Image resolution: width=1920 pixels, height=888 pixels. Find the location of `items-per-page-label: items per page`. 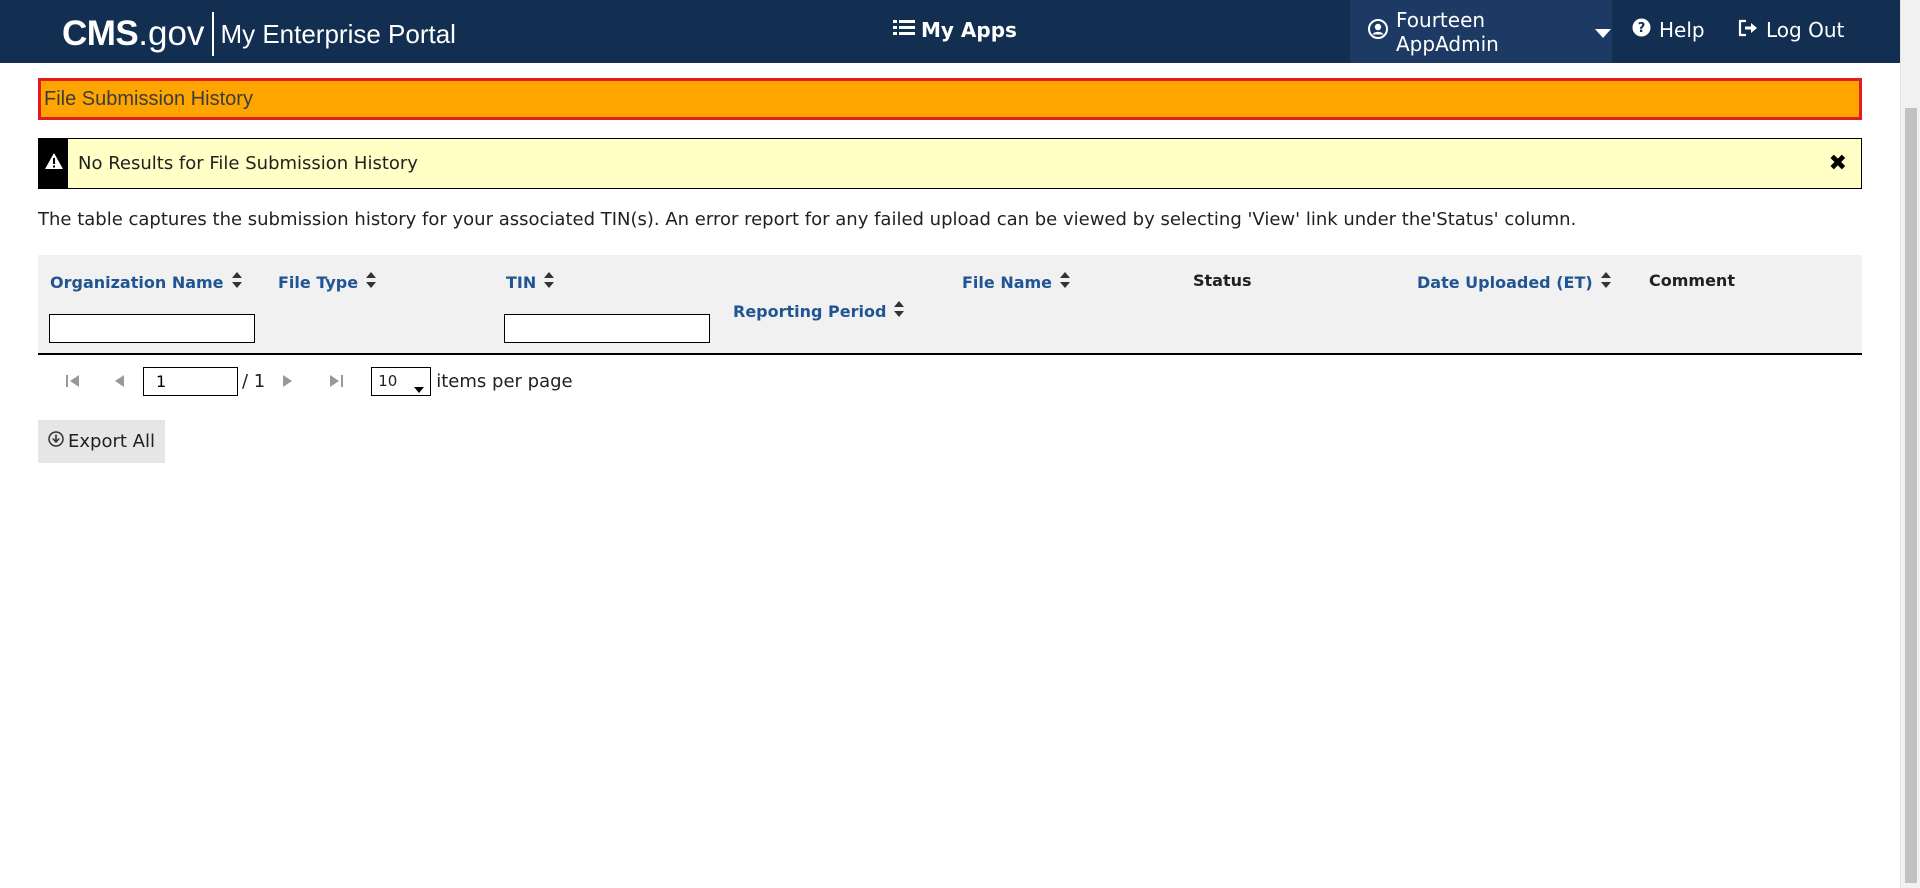

items-per-page-label: items per page is located at coordinates (504, 381).